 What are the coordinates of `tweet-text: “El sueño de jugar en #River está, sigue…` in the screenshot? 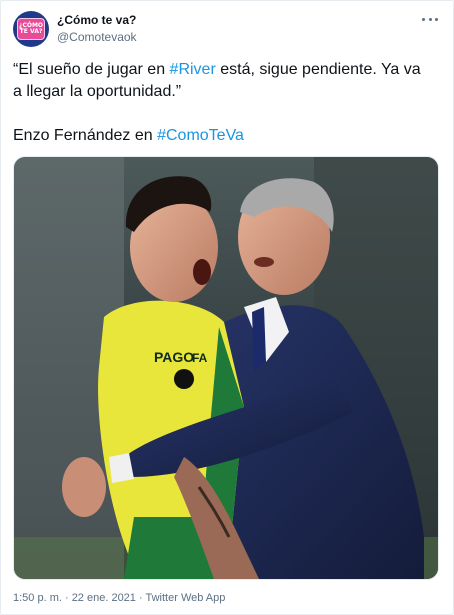 It's located at (223, 103).